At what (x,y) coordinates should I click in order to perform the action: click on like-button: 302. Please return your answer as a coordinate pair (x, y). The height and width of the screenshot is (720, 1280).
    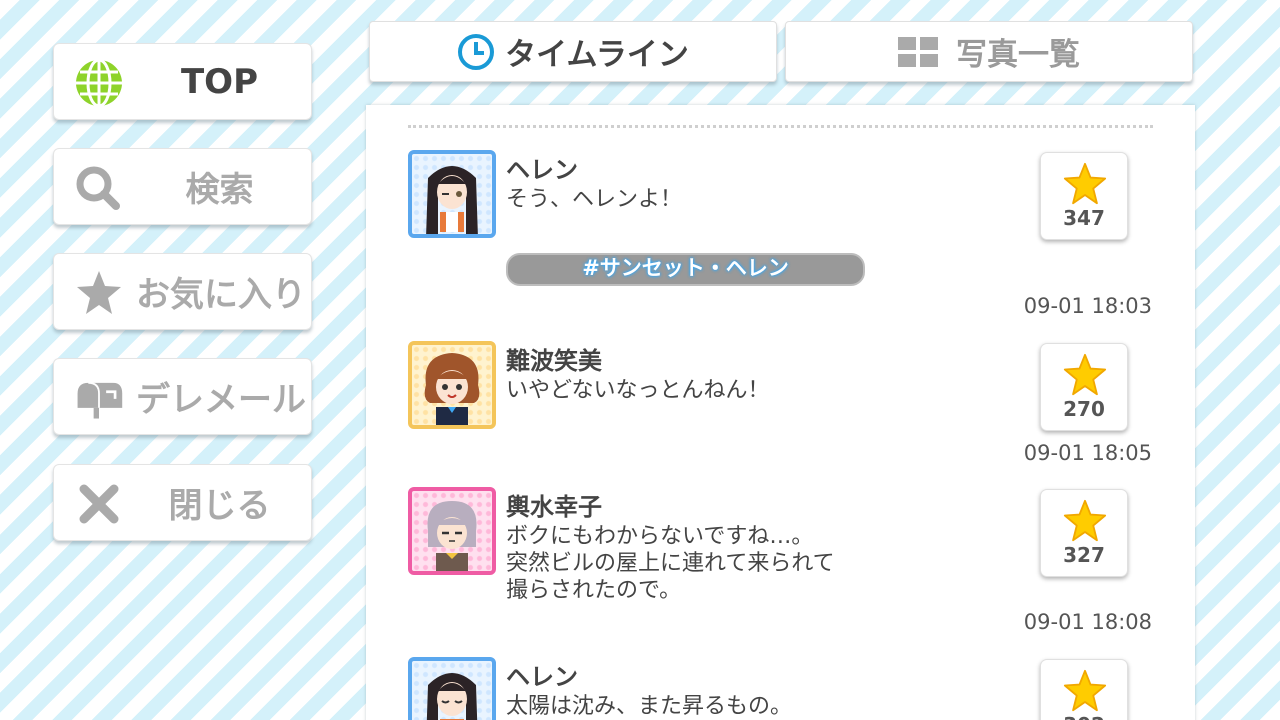
    Looking at the image, I should click on (1084, 689).